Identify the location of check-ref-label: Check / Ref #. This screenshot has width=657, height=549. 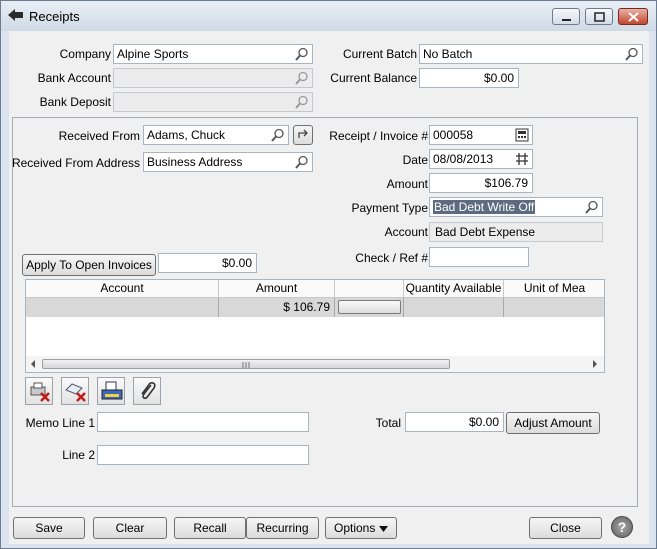
(391, 258).